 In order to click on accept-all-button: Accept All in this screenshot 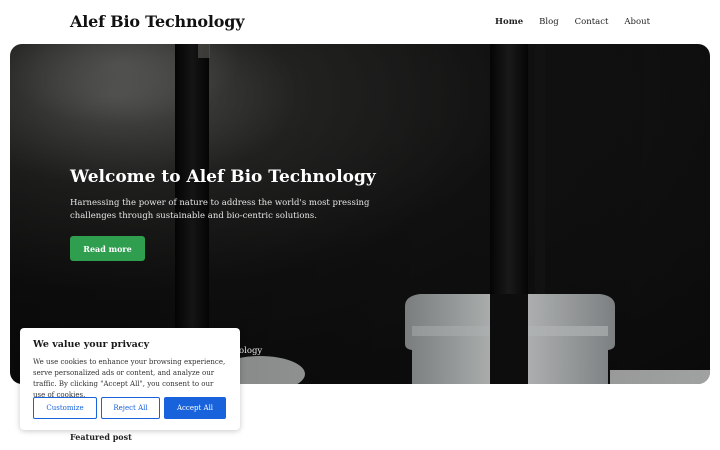, I will do `click(195, 408)`.